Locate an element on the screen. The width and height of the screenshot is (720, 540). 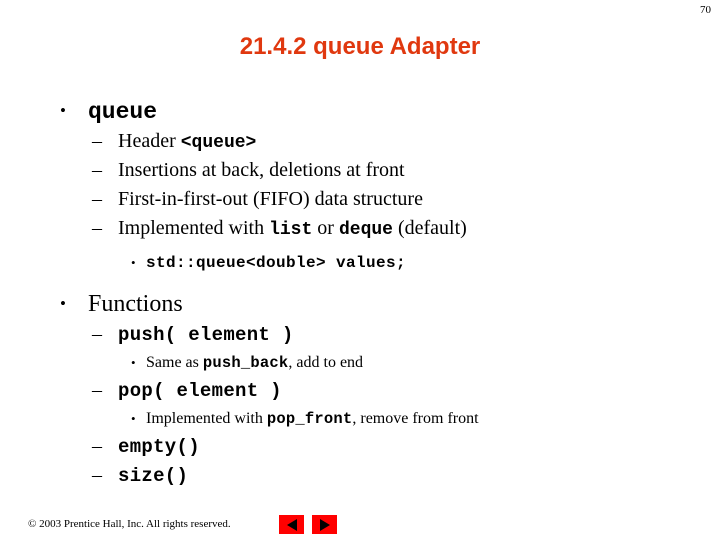
function-detail: Same as push_back, add to end is located at coordinates (254, 363).